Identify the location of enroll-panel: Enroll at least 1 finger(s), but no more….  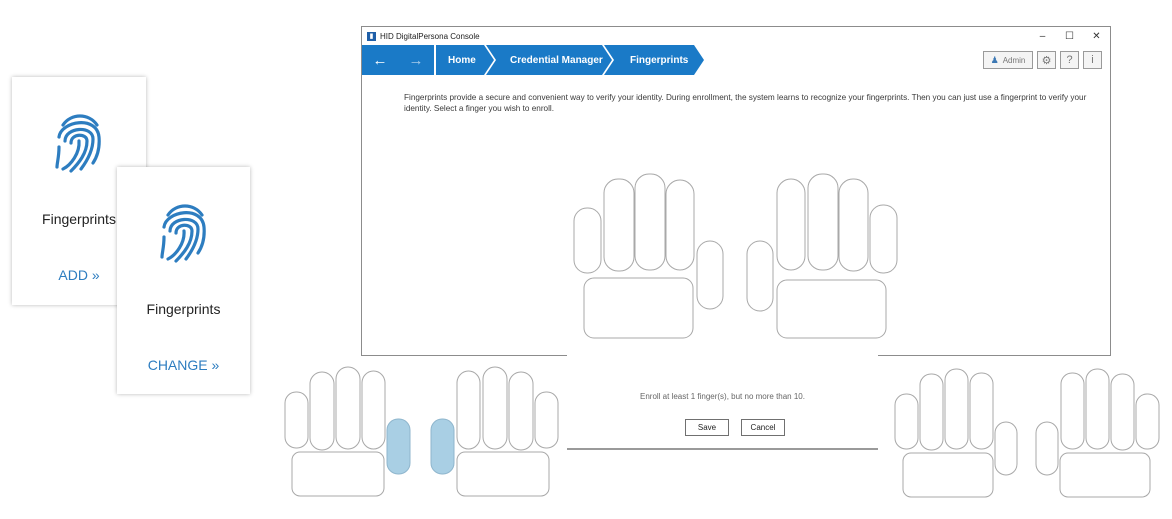
(722, 401).